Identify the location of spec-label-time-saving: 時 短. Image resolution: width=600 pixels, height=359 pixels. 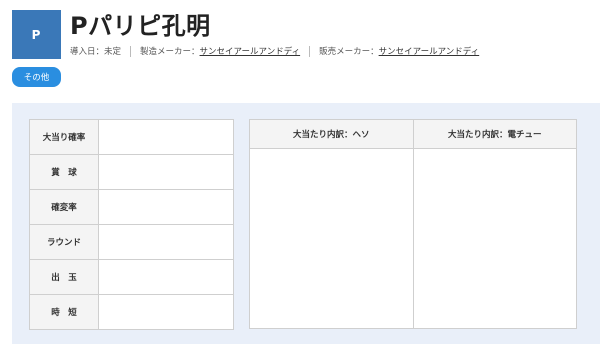
(64, 312).